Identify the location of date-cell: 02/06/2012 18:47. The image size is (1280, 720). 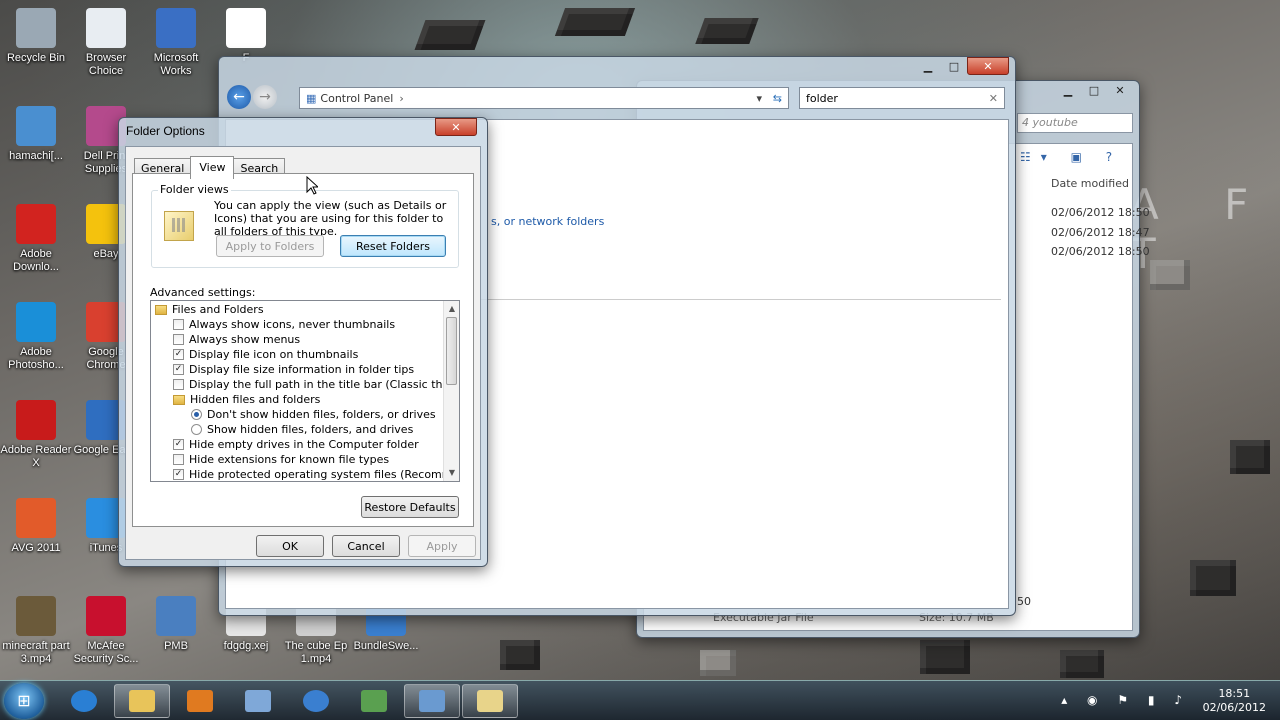
(1100, 232).